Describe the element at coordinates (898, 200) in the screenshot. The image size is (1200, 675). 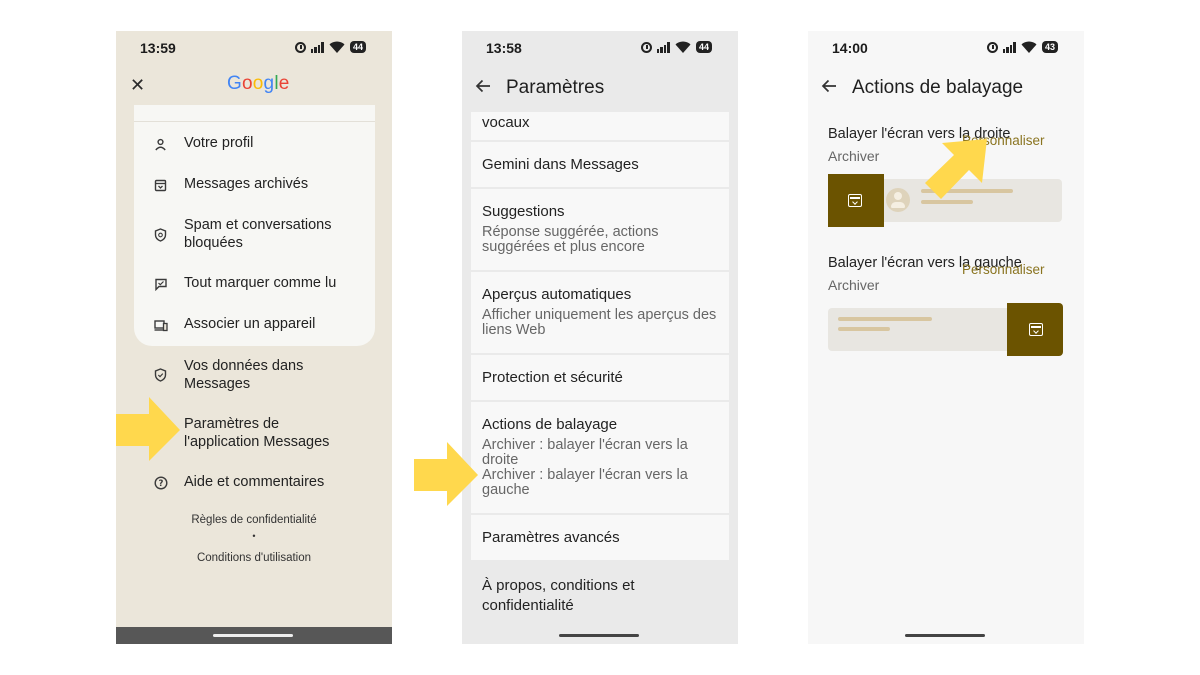
I see `avatar-icon` at that location.